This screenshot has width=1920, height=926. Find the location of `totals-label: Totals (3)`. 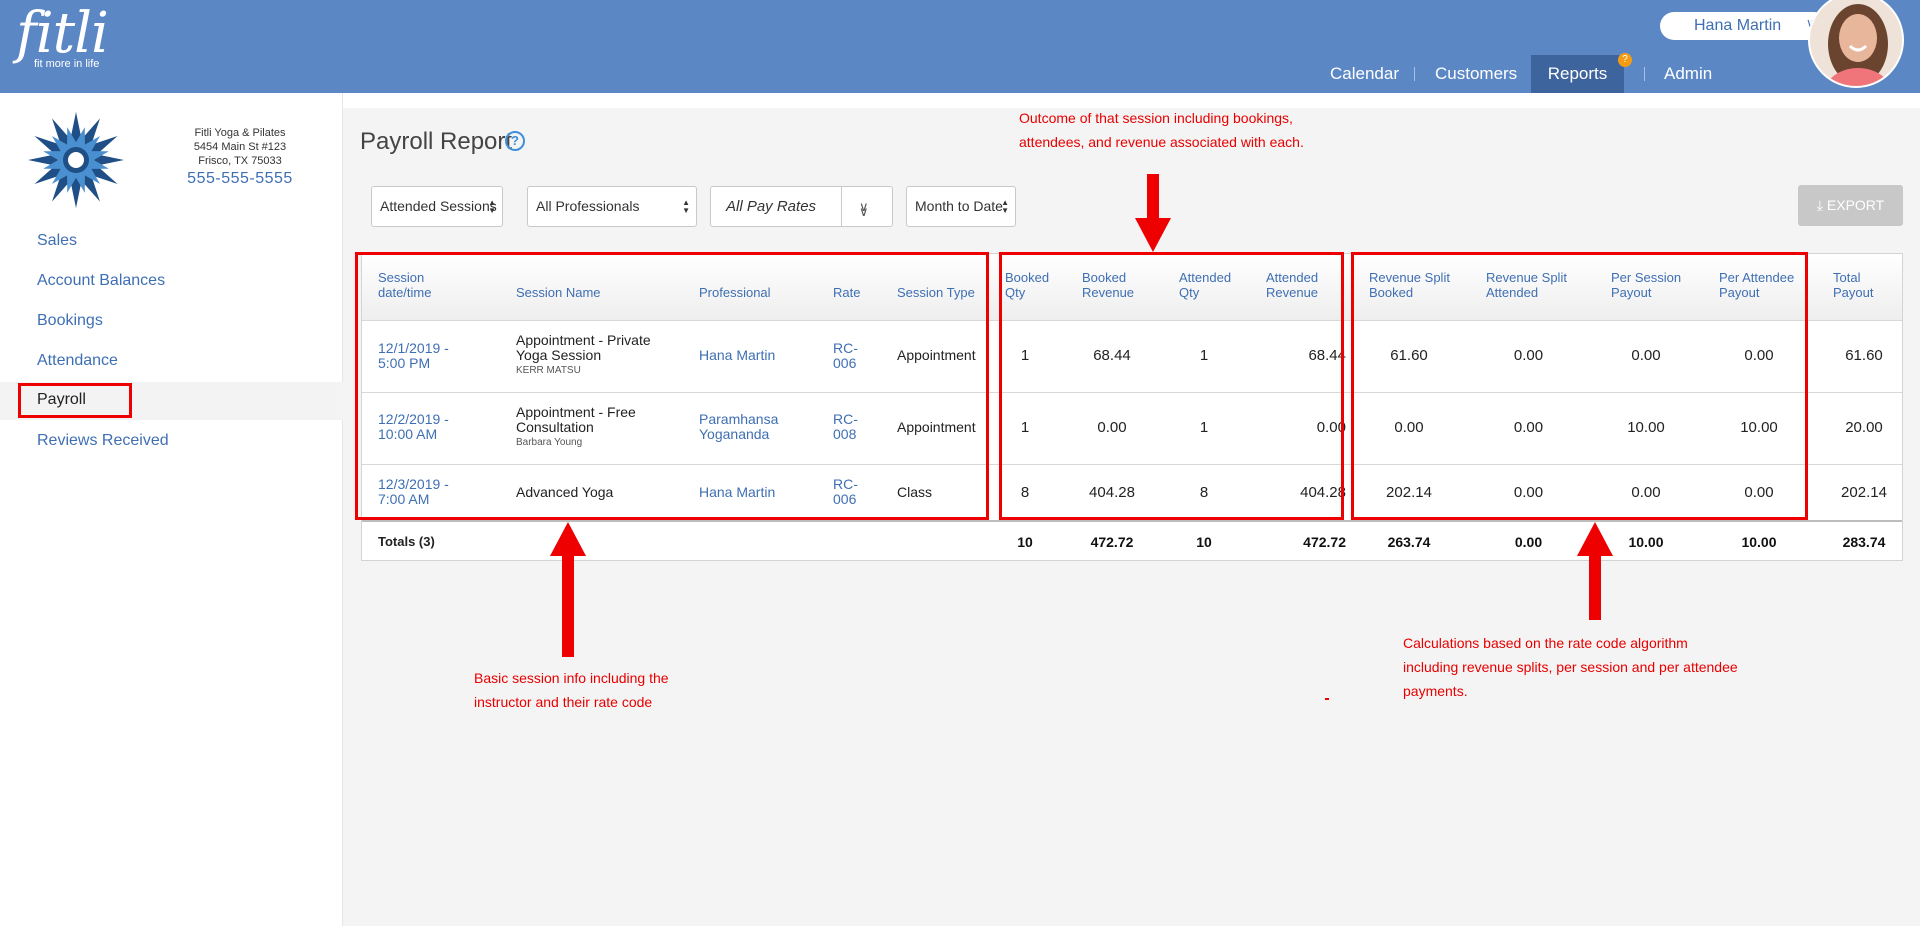

totals-label: Totals (3) is located at coordinates (406, 541).